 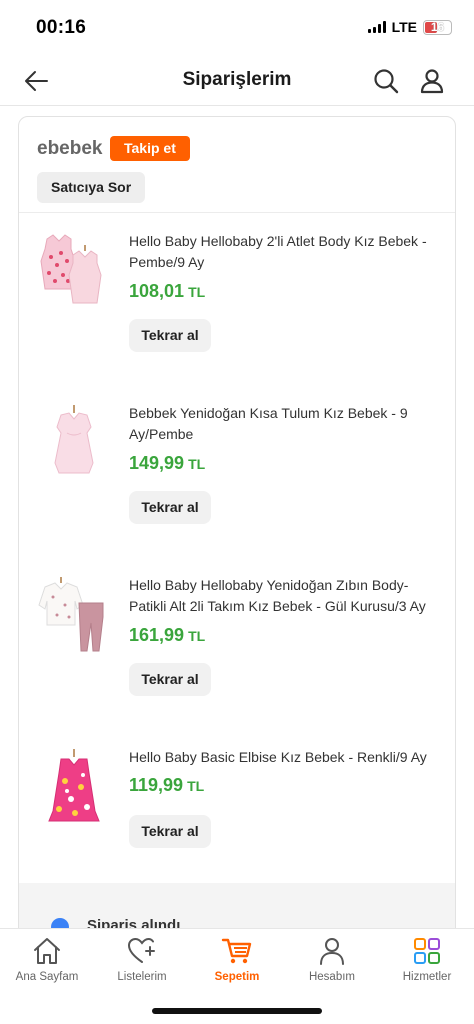 I want to click on account-button, so click(x=432, y=81).